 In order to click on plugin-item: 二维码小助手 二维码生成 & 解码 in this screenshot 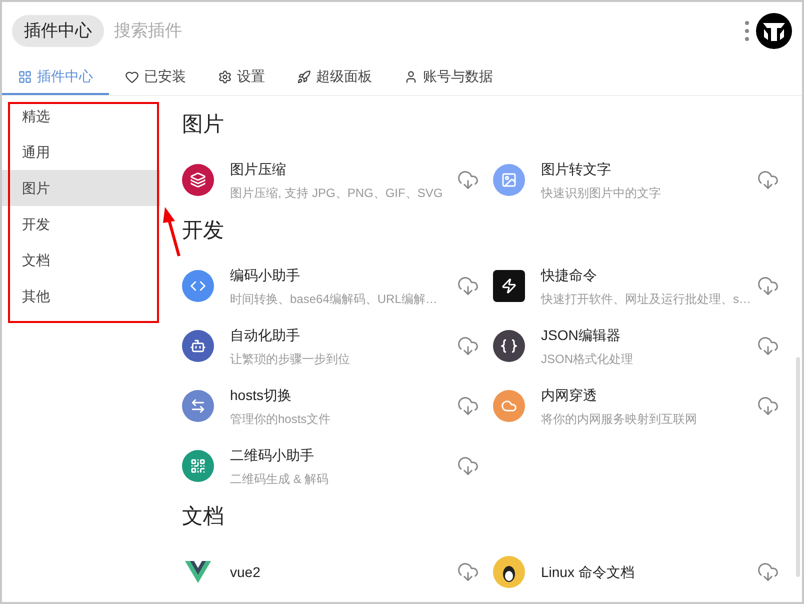, I will do `click(337, 466)`.